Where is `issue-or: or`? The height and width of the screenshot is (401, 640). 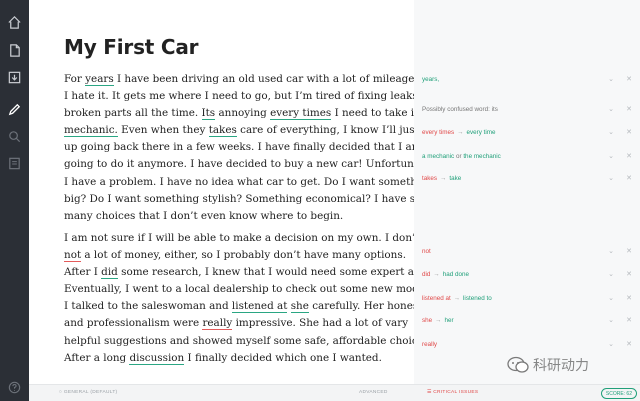 issue-or: or is located at coordinates (458, 156).